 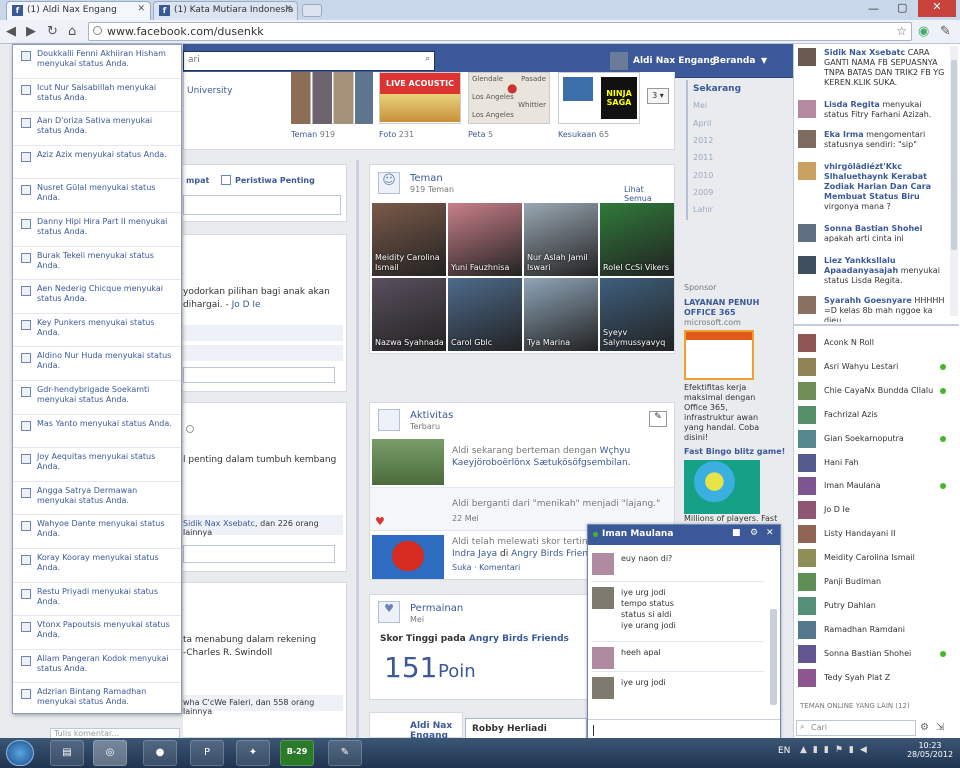 I want to click on reload-icon: ↻, so click(x=52, y=31).